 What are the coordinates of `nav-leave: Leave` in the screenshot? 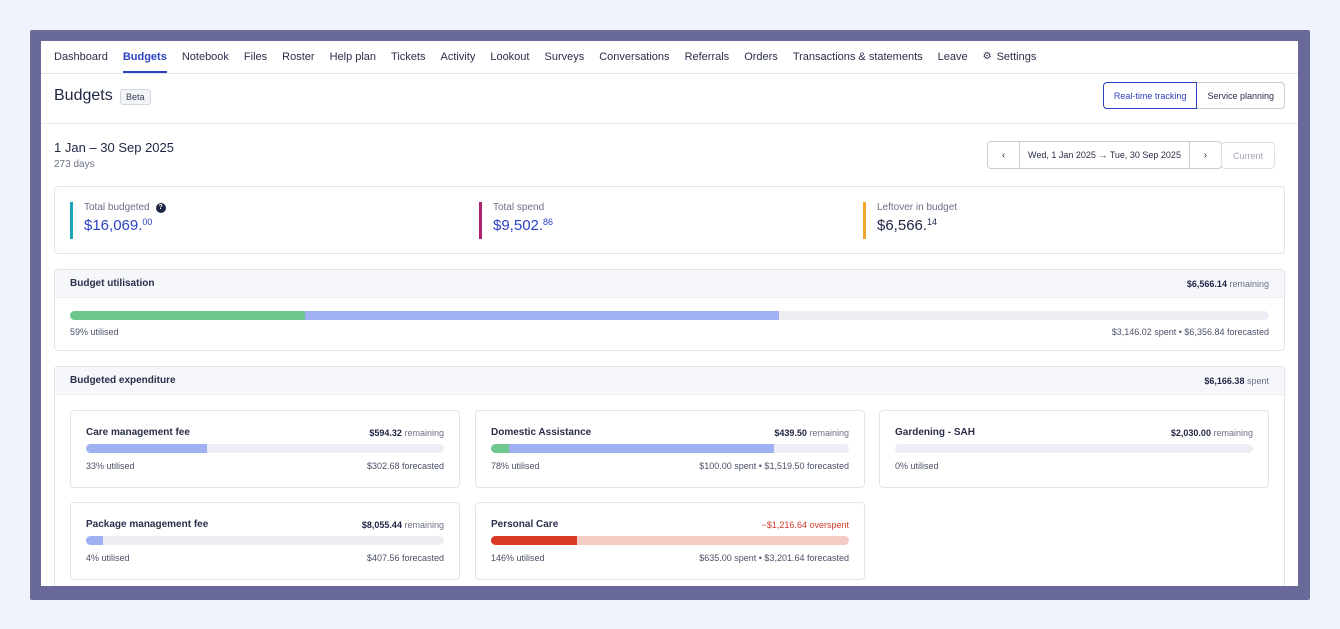 It's located at (953, 57).